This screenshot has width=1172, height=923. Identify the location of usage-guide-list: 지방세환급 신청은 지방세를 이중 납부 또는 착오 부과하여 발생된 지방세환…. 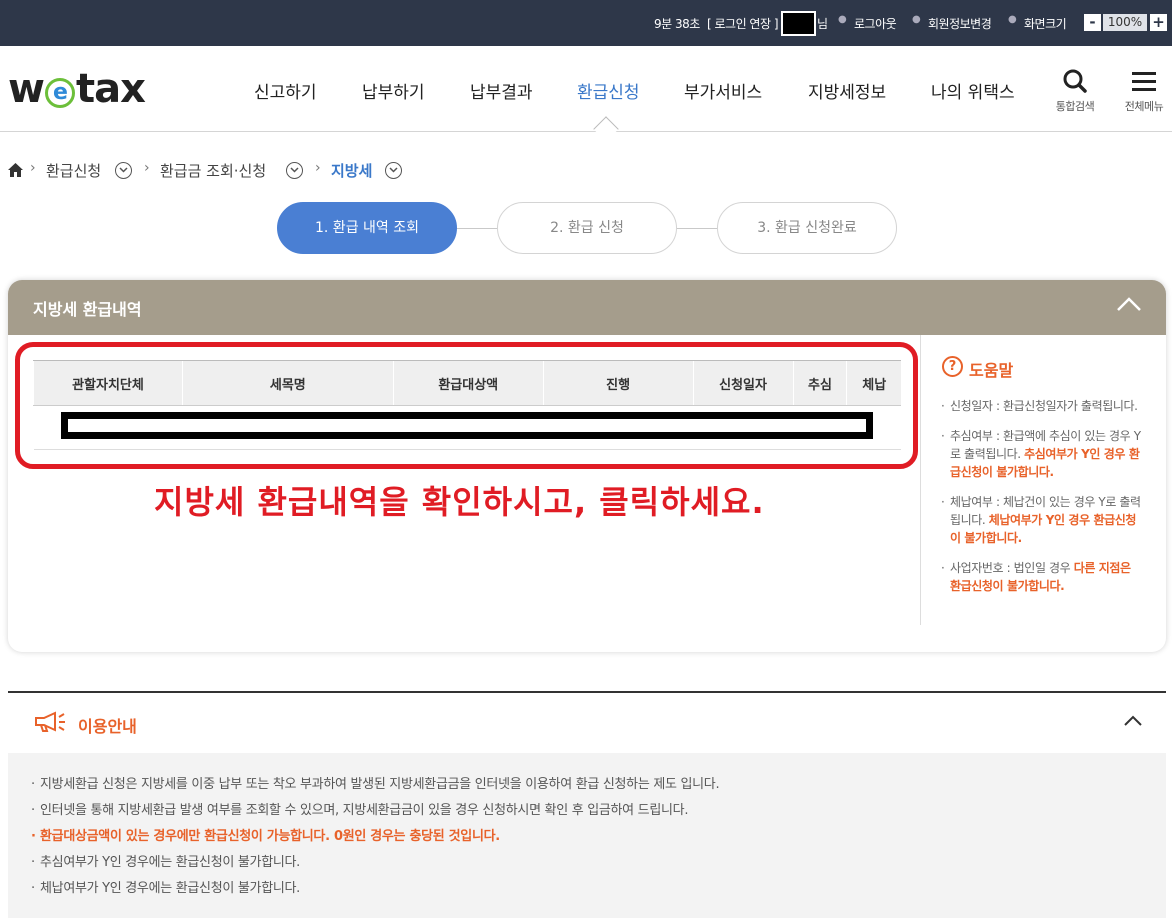
(375, 837).